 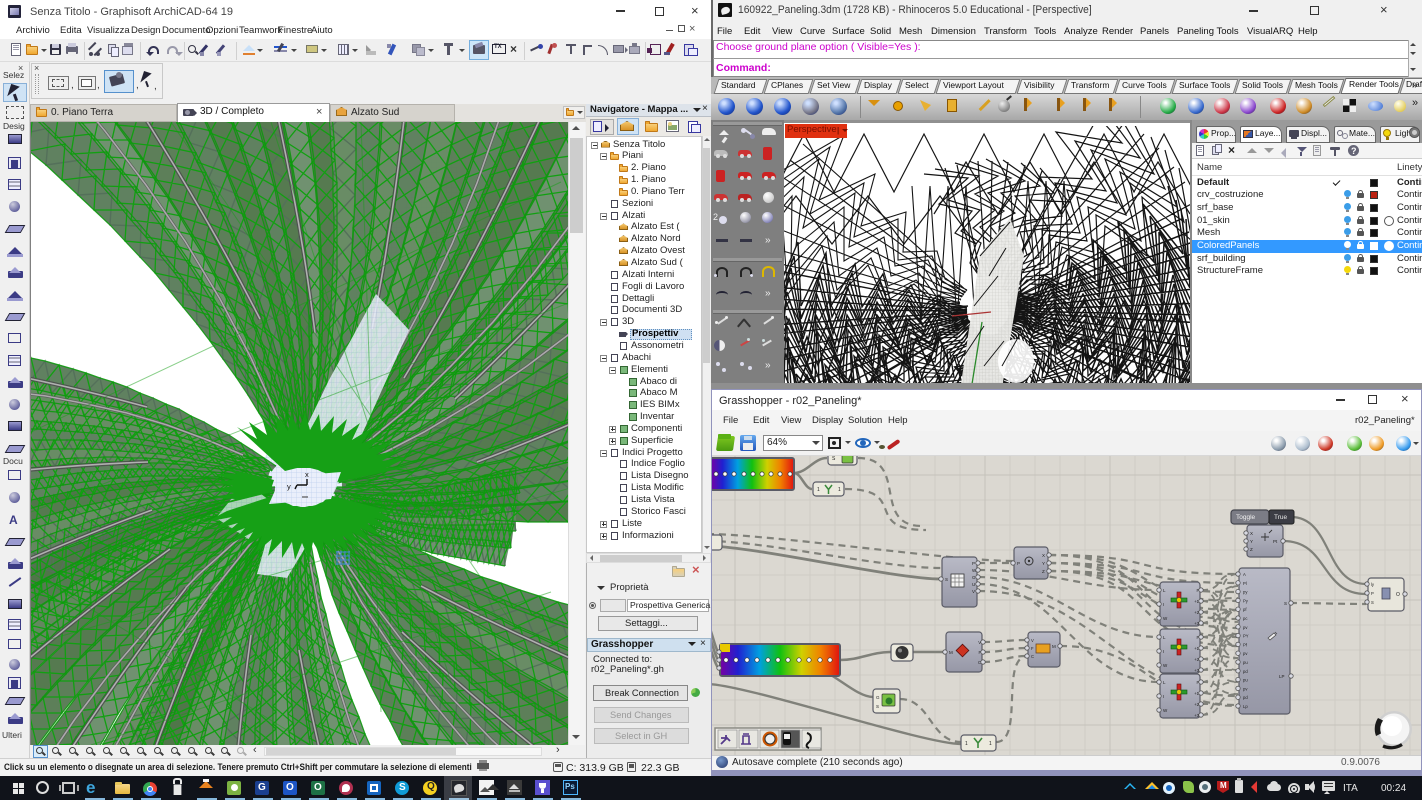 I want to click on svg-text: PY, so click(x=1246, y=636).